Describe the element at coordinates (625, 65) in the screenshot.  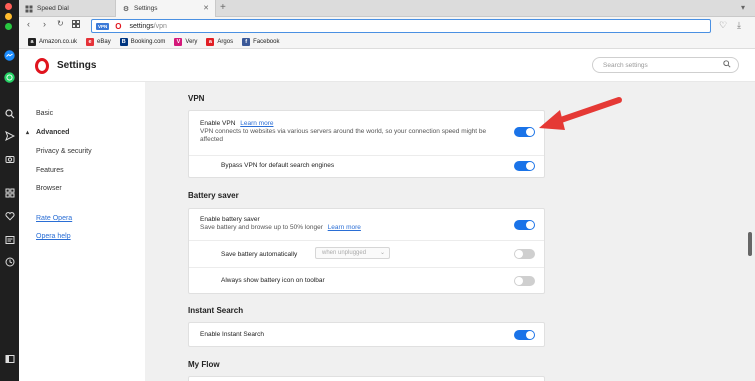
I see `search-placeholder: Search settings` at that location.